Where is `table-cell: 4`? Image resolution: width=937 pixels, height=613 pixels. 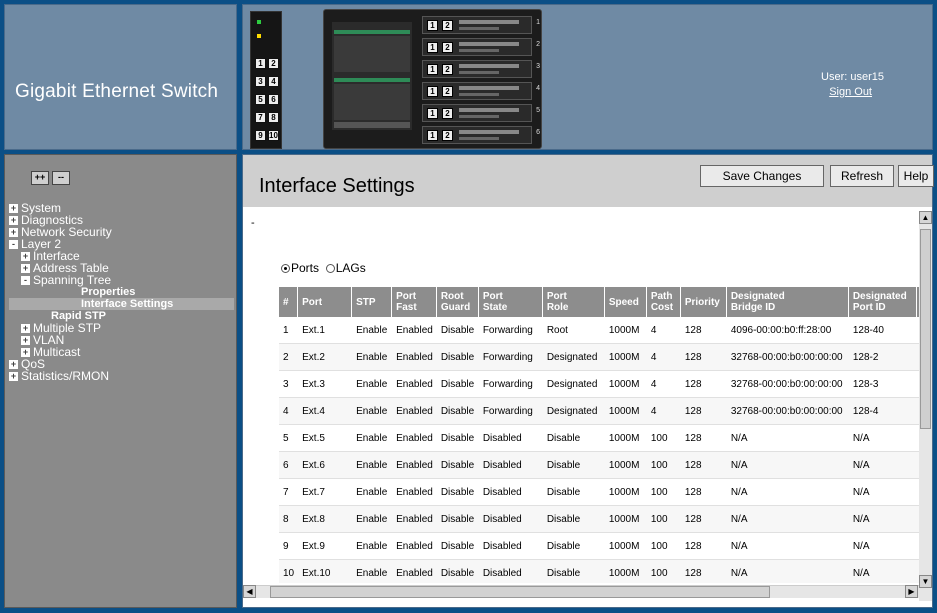 table-cell: 4 is located at coordinates (289, 411).